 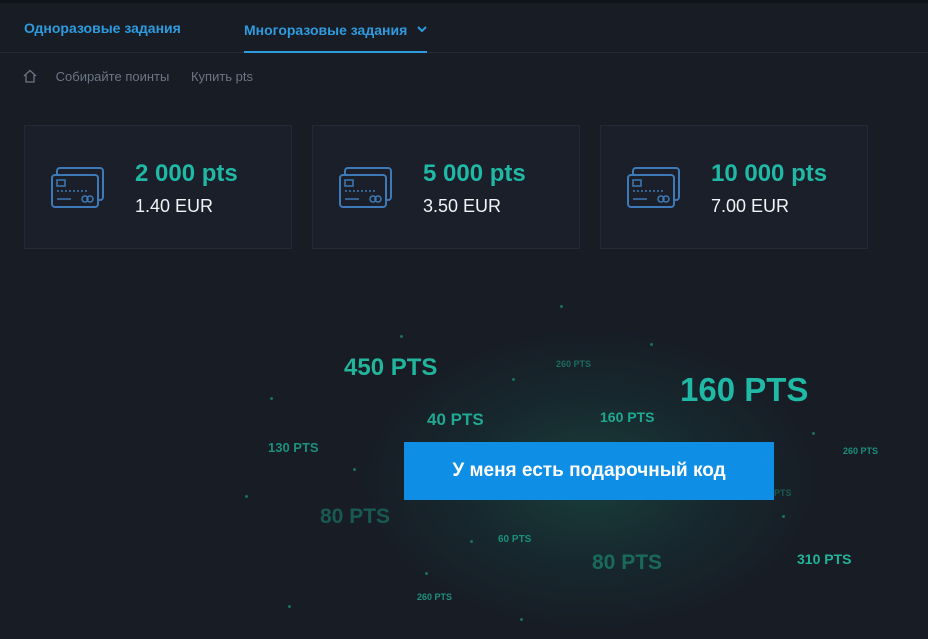 I want to click on home-icon, so click(x=30, y=76).